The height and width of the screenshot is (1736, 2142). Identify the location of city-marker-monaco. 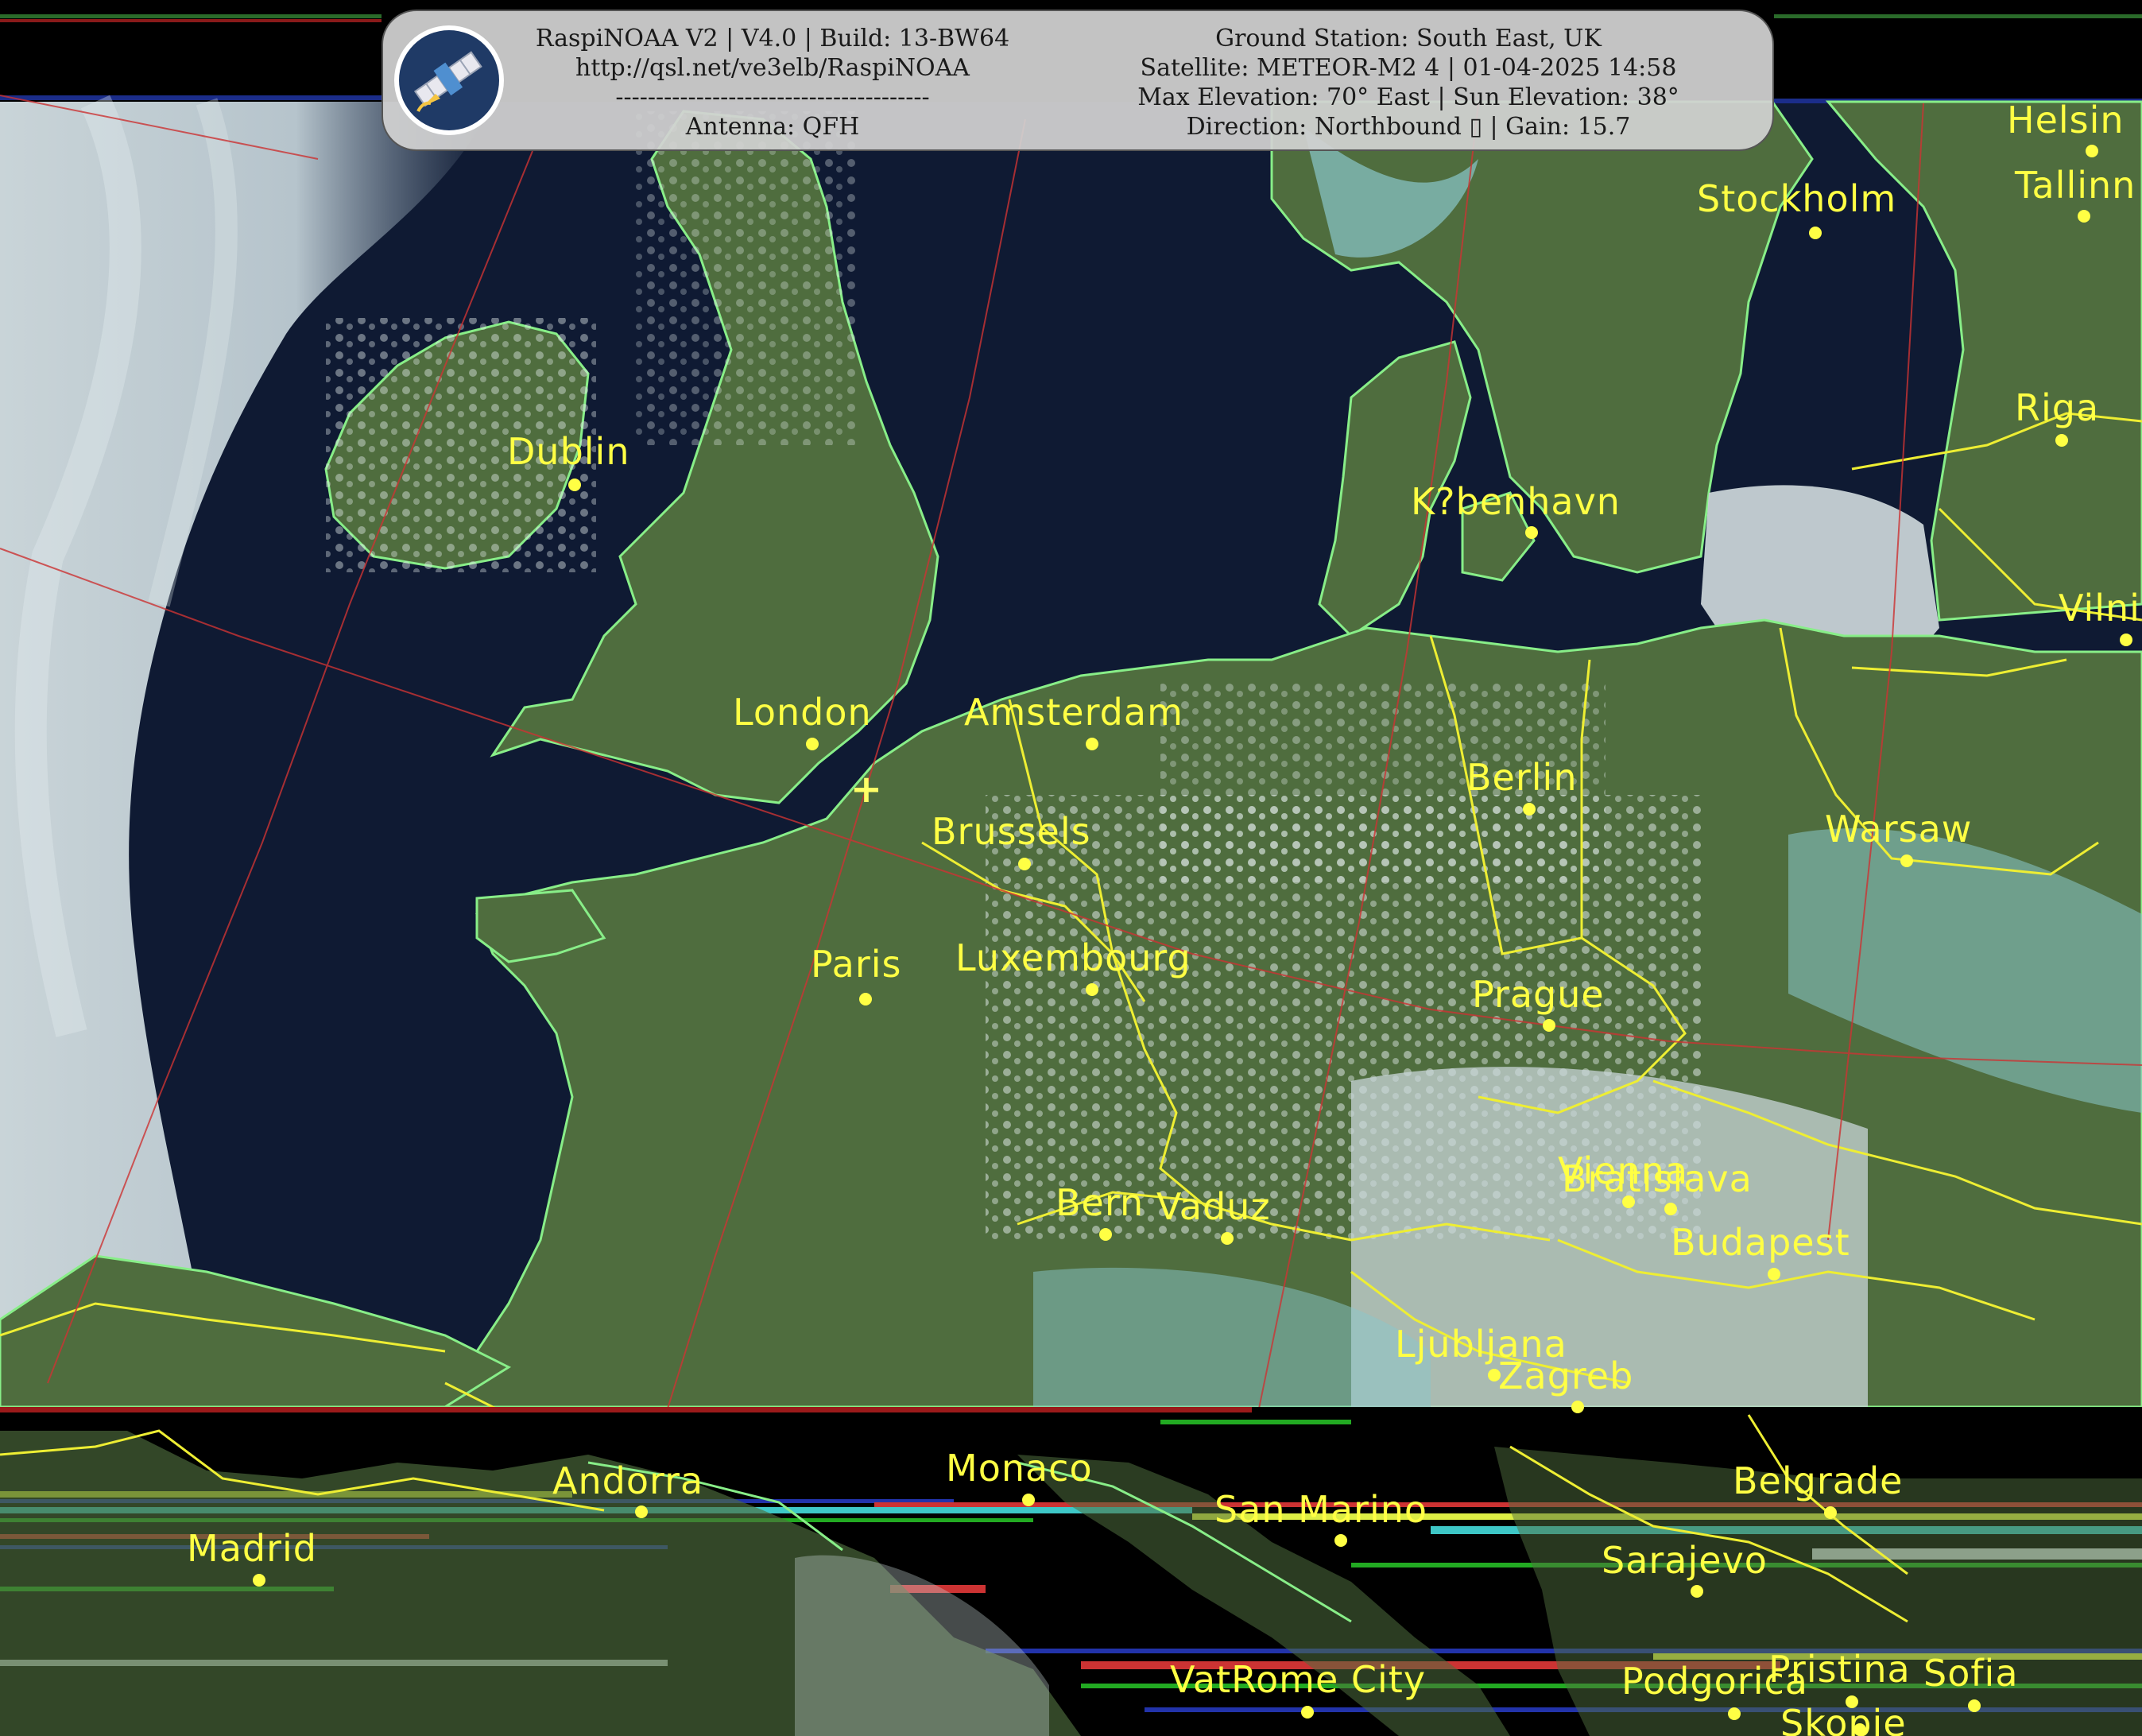
(1028, 1500).